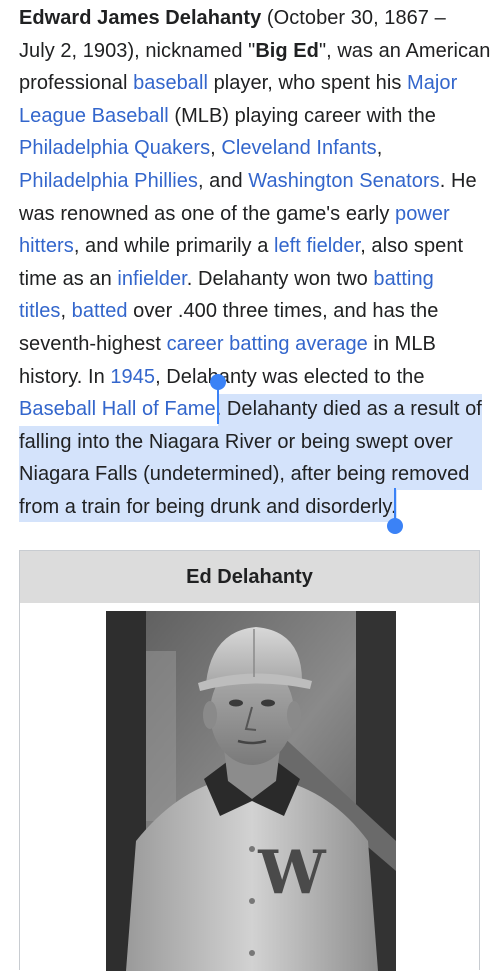 The width and height of the screenshot is (500, 971). Describe the element at coordinates (170, 83) in the screenshot. I see `wiki-link: baseball` at that location.